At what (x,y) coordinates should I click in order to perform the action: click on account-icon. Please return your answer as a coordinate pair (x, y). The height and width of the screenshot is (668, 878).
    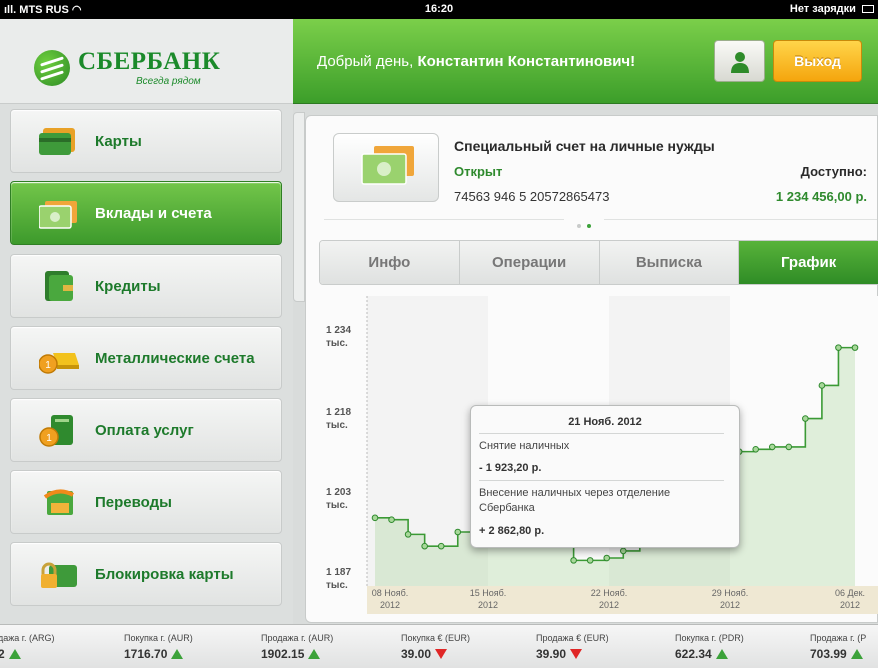
    Looking at the image, I should click on (386, 167).